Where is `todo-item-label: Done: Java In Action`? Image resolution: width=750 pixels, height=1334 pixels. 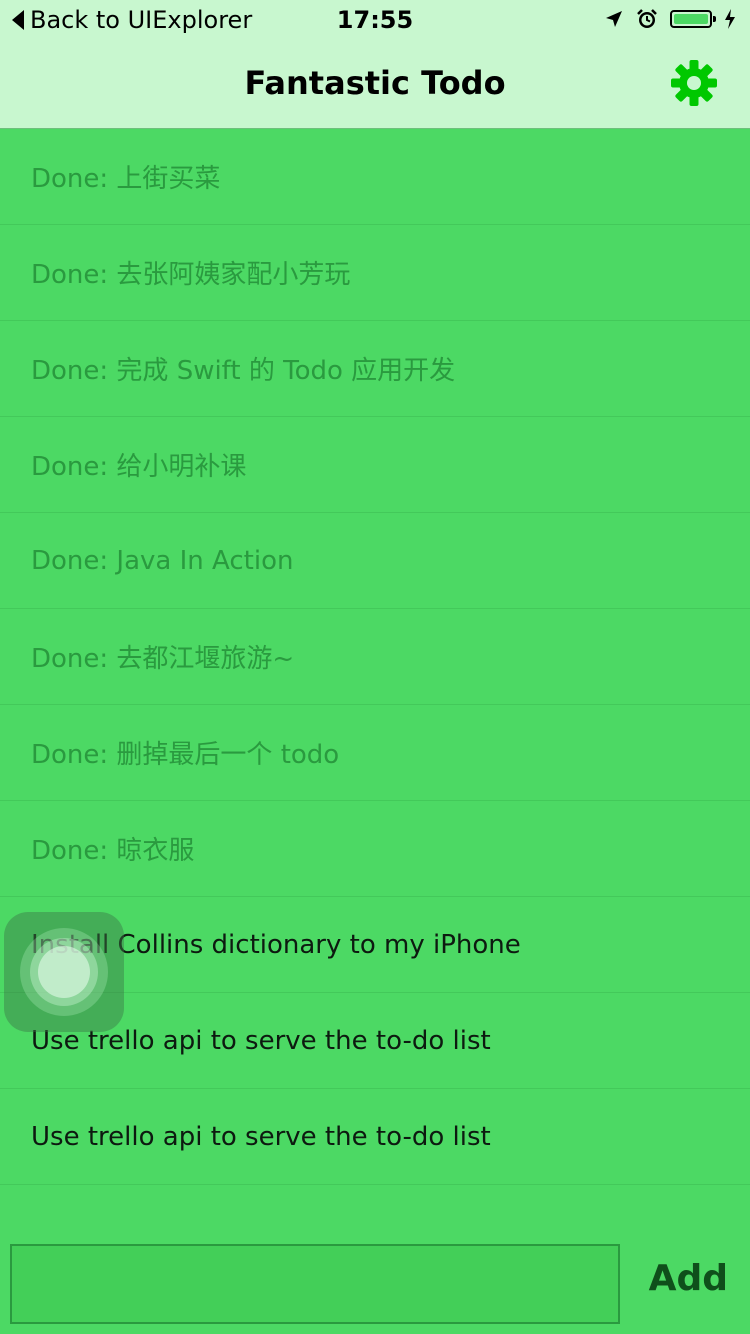
todo-item-label: Done: Java In Action is located at coordinates (162, 560).